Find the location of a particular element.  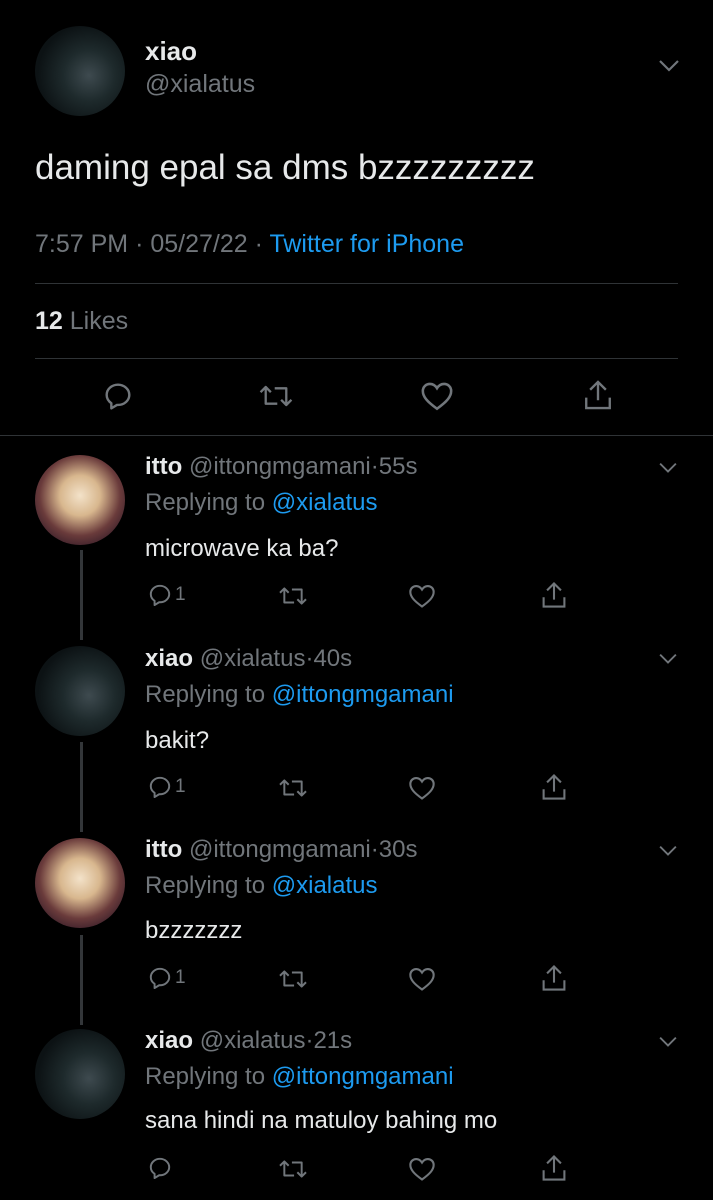

reply-button is located at coordinates (161, 1168).